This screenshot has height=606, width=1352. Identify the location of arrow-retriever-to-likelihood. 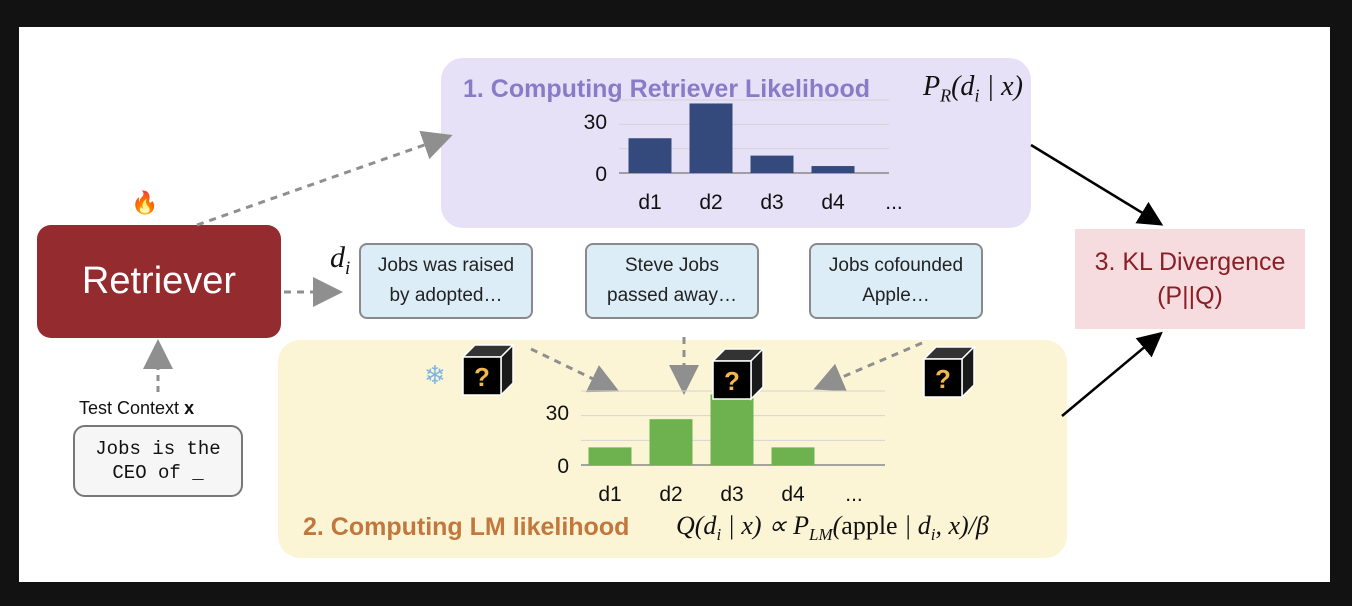
(324, 178).